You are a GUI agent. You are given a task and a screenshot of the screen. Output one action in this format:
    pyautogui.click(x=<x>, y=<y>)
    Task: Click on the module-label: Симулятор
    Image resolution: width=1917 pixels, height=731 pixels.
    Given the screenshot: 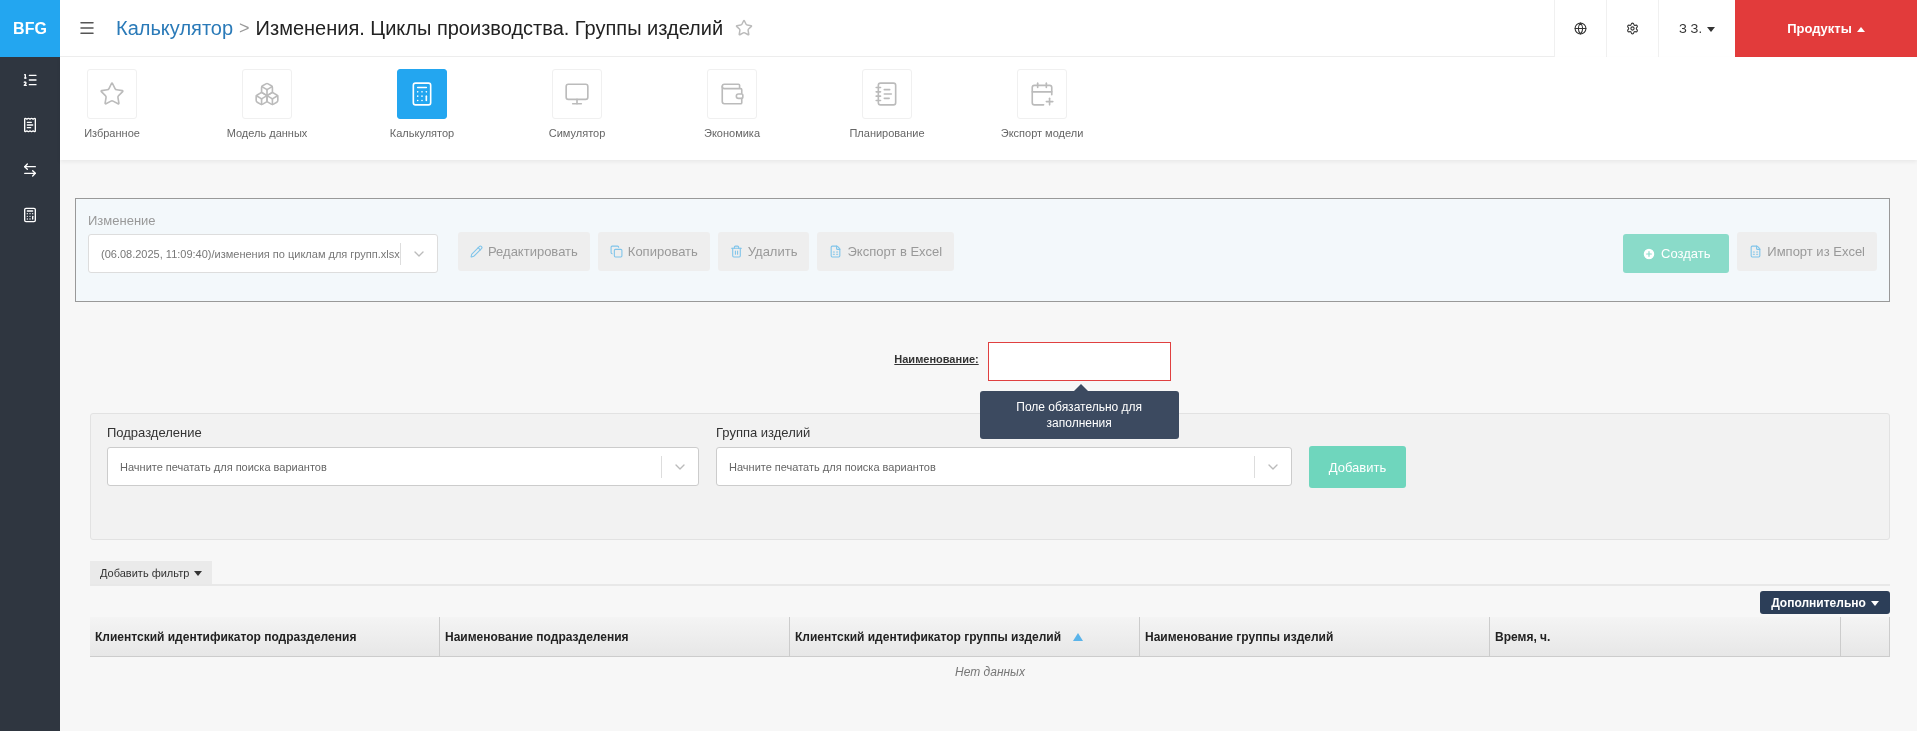 What is the action you would take?
    pyautogui.click(x=577, y=133)
    